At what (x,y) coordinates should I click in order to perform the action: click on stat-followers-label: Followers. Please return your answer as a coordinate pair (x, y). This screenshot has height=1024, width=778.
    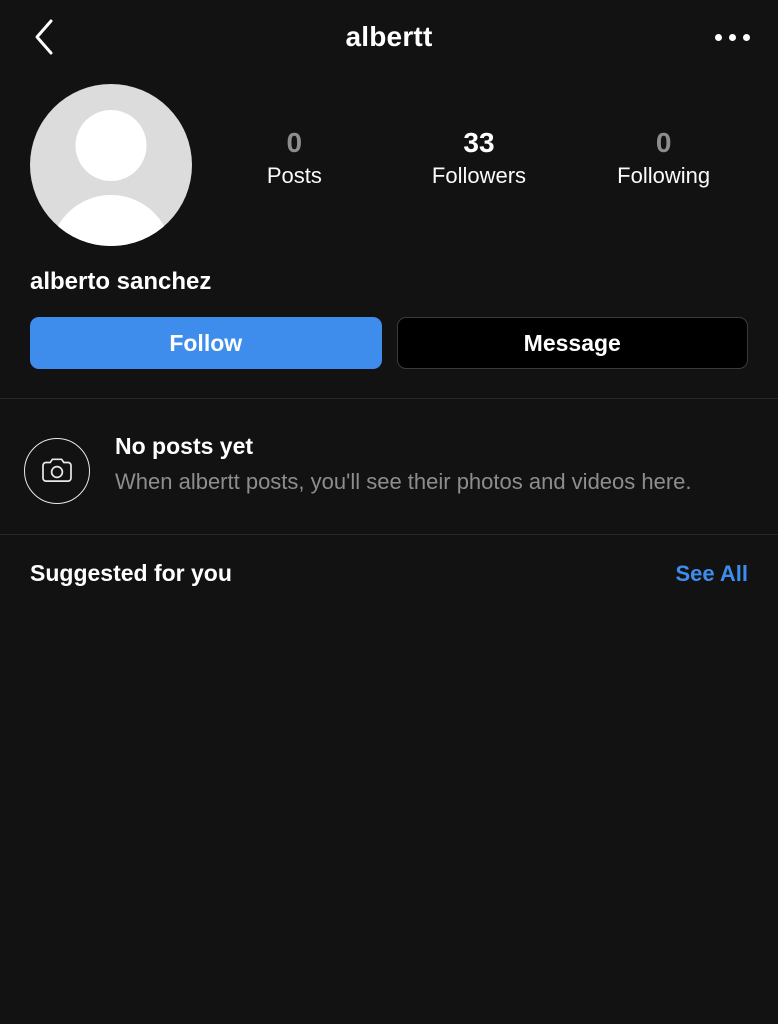
    Looking at the image, I should click on (479, 176).